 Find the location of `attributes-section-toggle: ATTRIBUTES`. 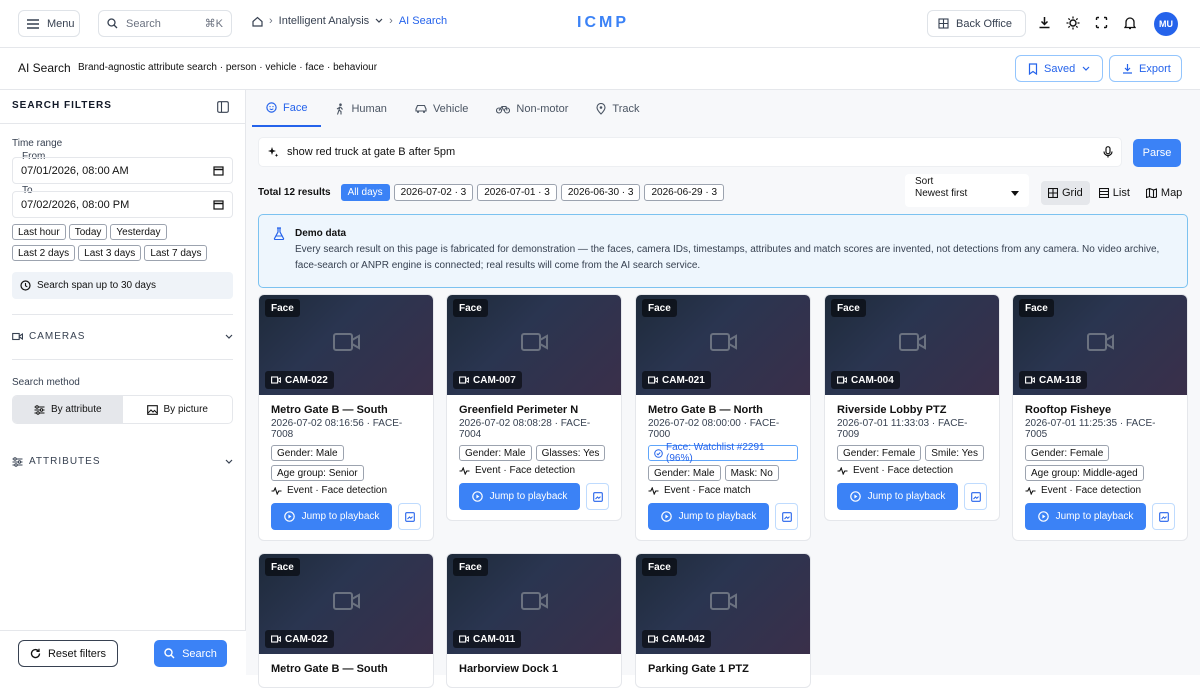

attributes-section-toggle: ATTRIBUTES is located at coordinates (122, 461).